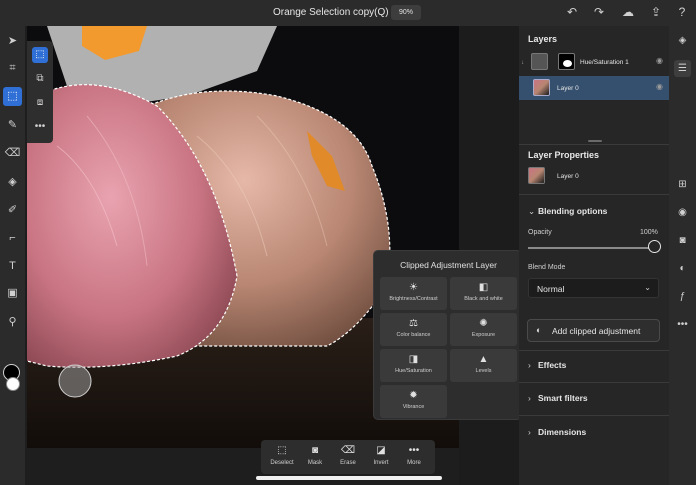  What do you see at coordinates (572, 12) in the screenshot?
I see `undo-icon: ↶` at bounding box center [572, 12].